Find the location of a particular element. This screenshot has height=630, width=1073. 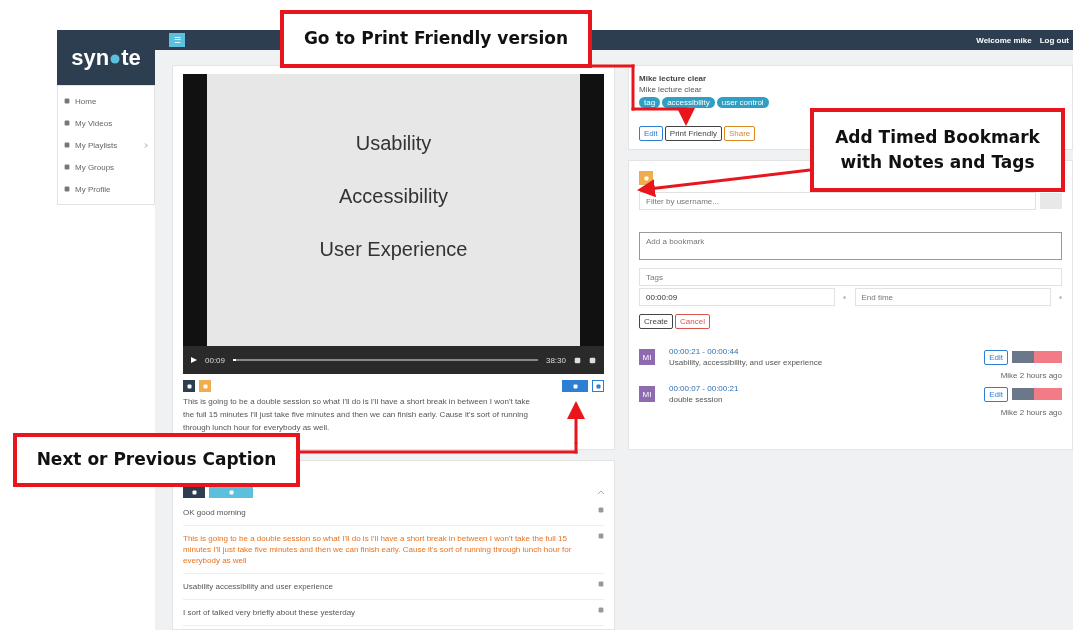

bookmark-text: double session is located at coordinates (696, 399).